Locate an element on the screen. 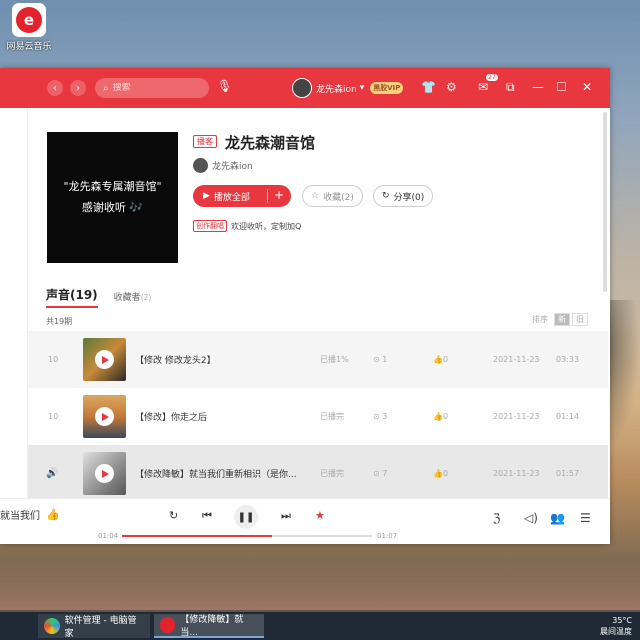 This screenshot has height=640, width=640. title-bar: ‹ › ⌕ 🎙 龙先森ion ▾ 黑胶VIP 👕 ⚙ ✉27 ⧉ — ☐ ✕ is located at coordinates (305, 88).